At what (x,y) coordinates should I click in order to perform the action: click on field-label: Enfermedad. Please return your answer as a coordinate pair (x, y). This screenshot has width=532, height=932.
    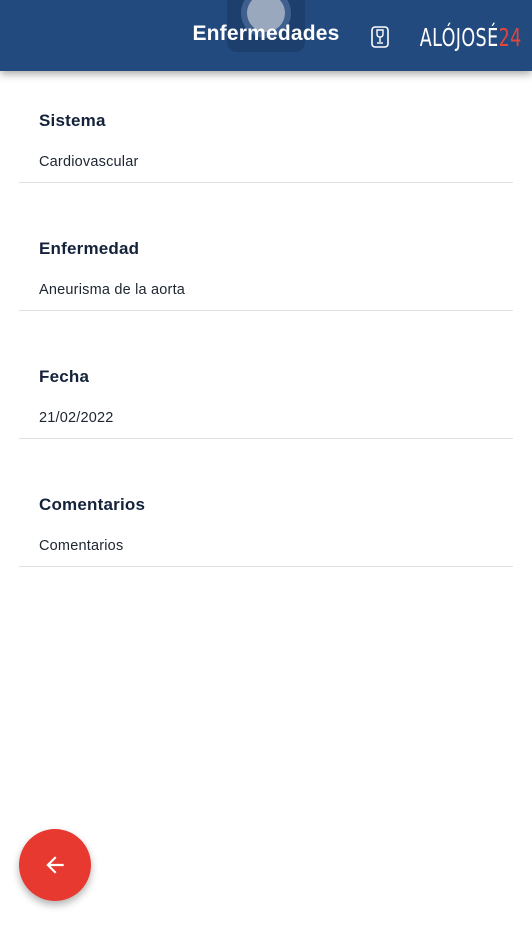
    Looking at the image, I should click on (89, 248).